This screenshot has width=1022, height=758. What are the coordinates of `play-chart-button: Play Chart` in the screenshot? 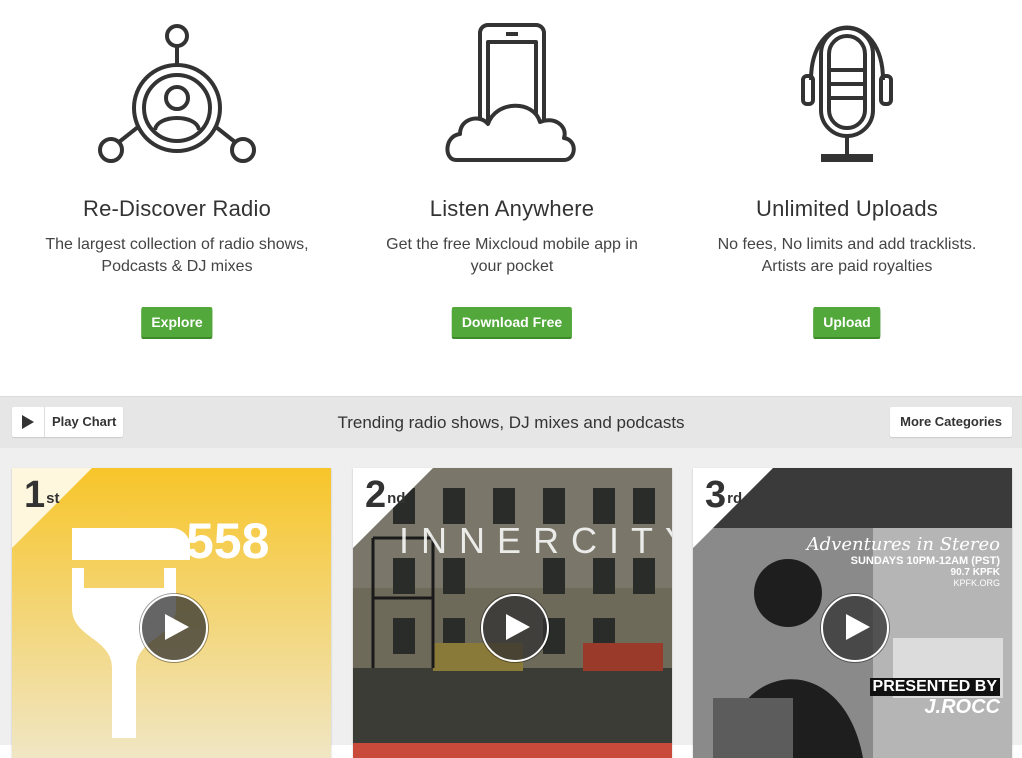 It's located at (67, 422).